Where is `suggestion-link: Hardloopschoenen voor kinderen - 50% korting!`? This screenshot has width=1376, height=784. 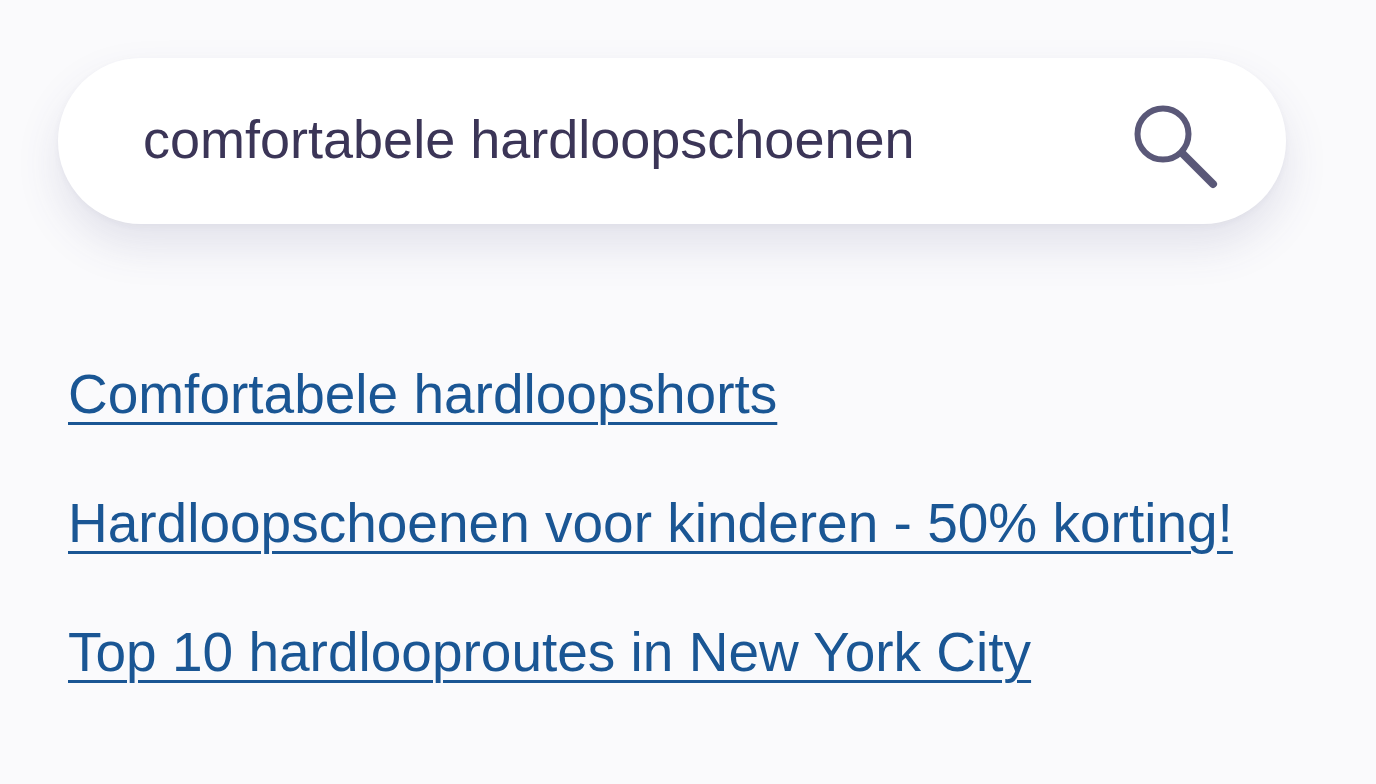
suggestion-link: Hardloopschoenen voor kinderen - 50% korting! is located at coordinates (650, 523).